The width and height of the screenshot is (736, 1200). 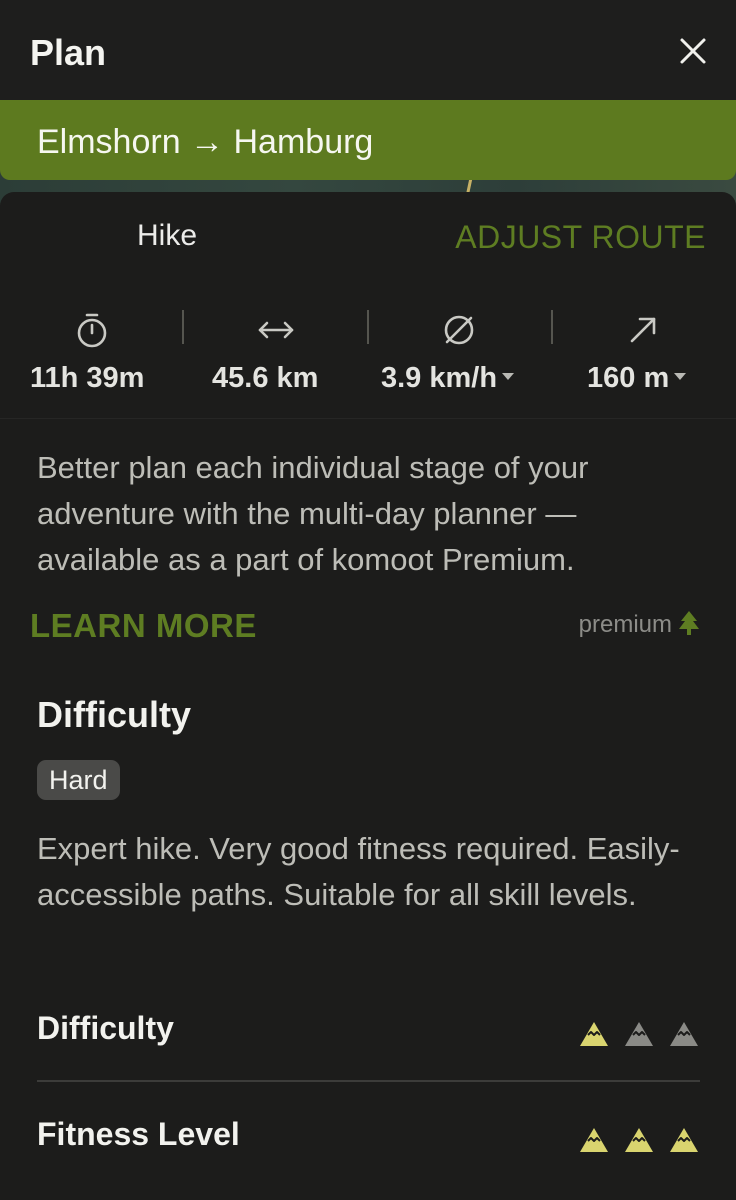 What do you see at coordinates (368, 1136) in the screenshot?
I see `fitness-rating-row: Fitness Level` at bounding box center [368, 1136].